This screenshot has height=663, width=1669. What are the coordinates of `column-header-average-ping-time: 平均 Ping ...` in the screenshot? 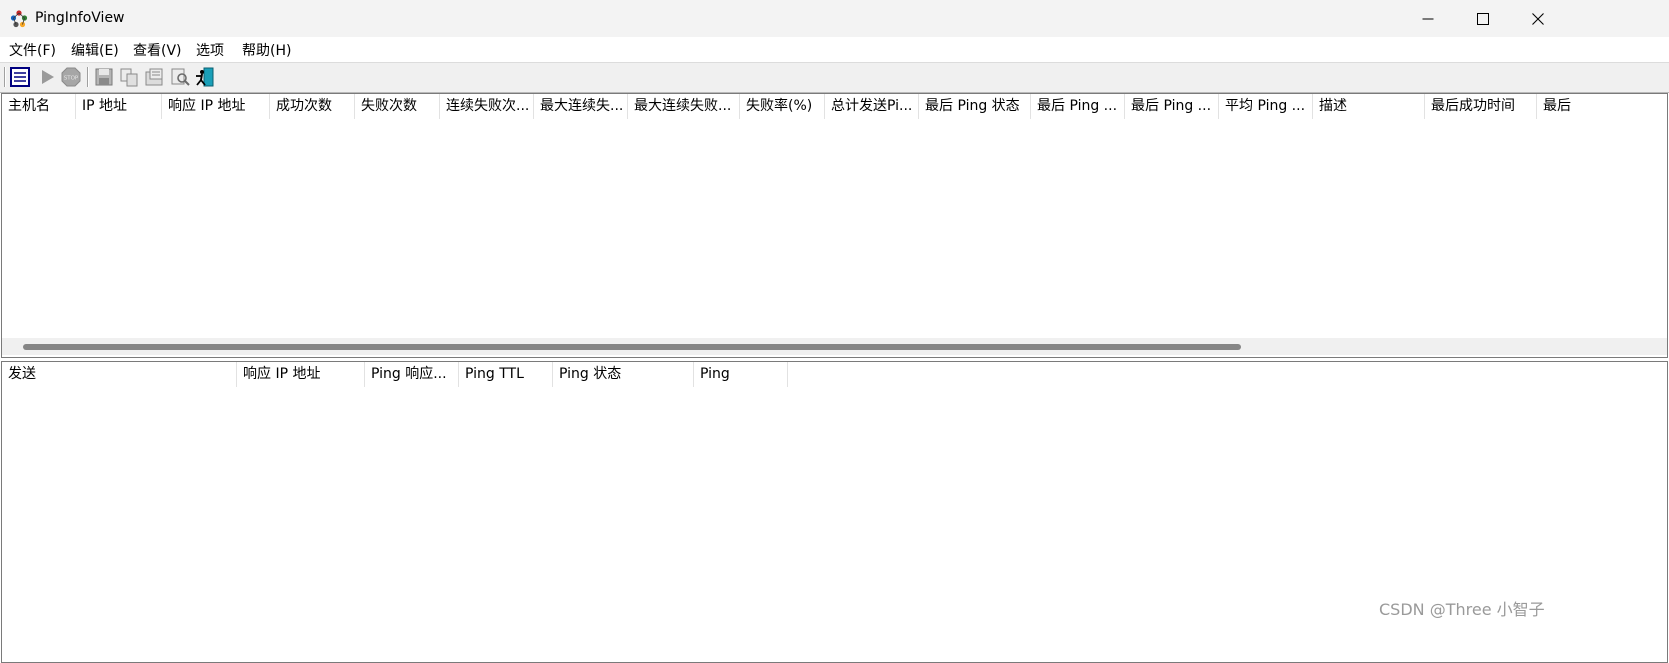 It's located at (1266, 106).